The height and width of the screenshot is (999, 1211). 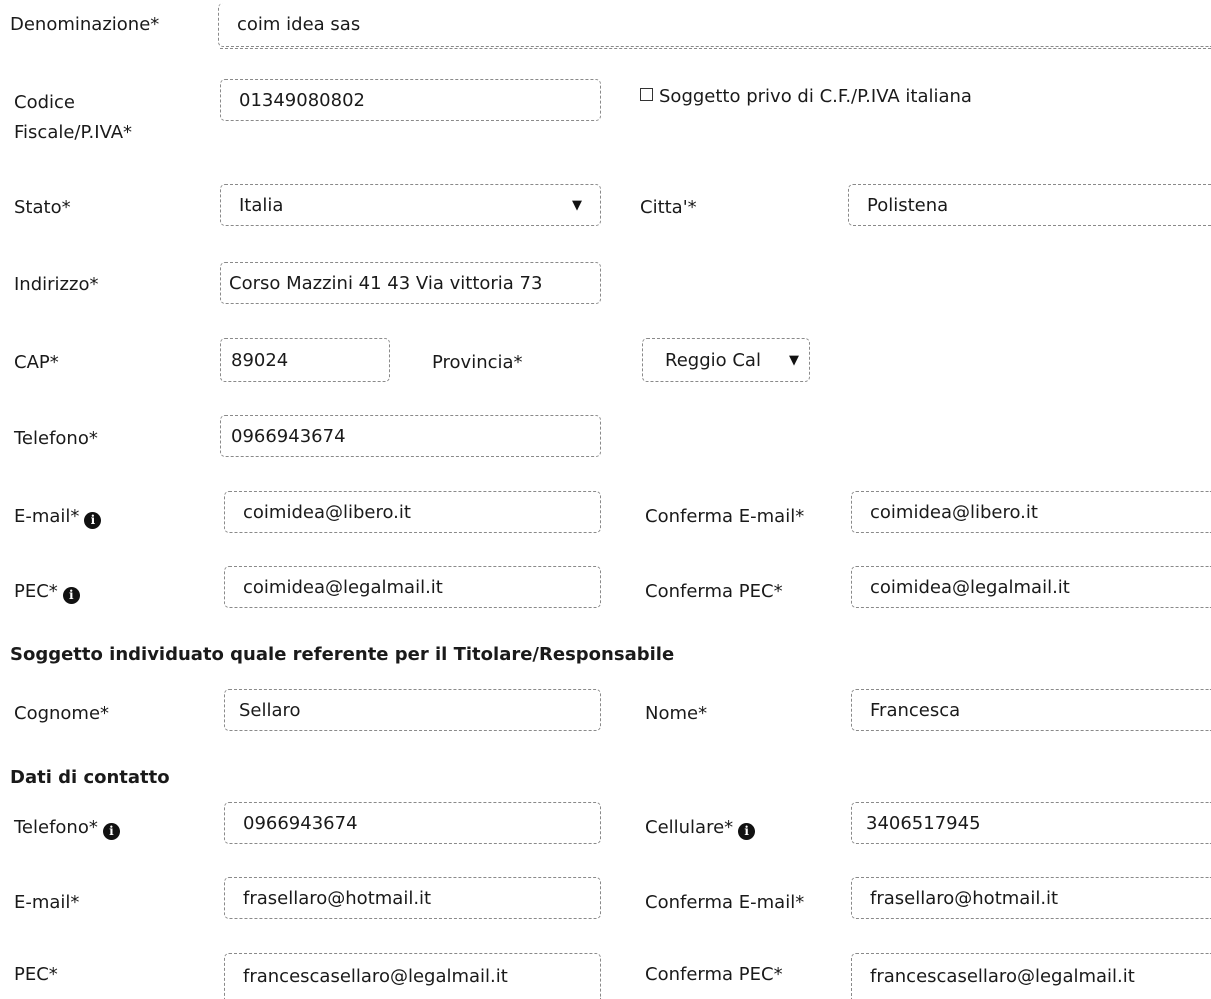 What do you see at coordinates (302, 100) in the screenshot?
I see `codice-fiscale-value: 01349080802` at bounding box center [302, 100].